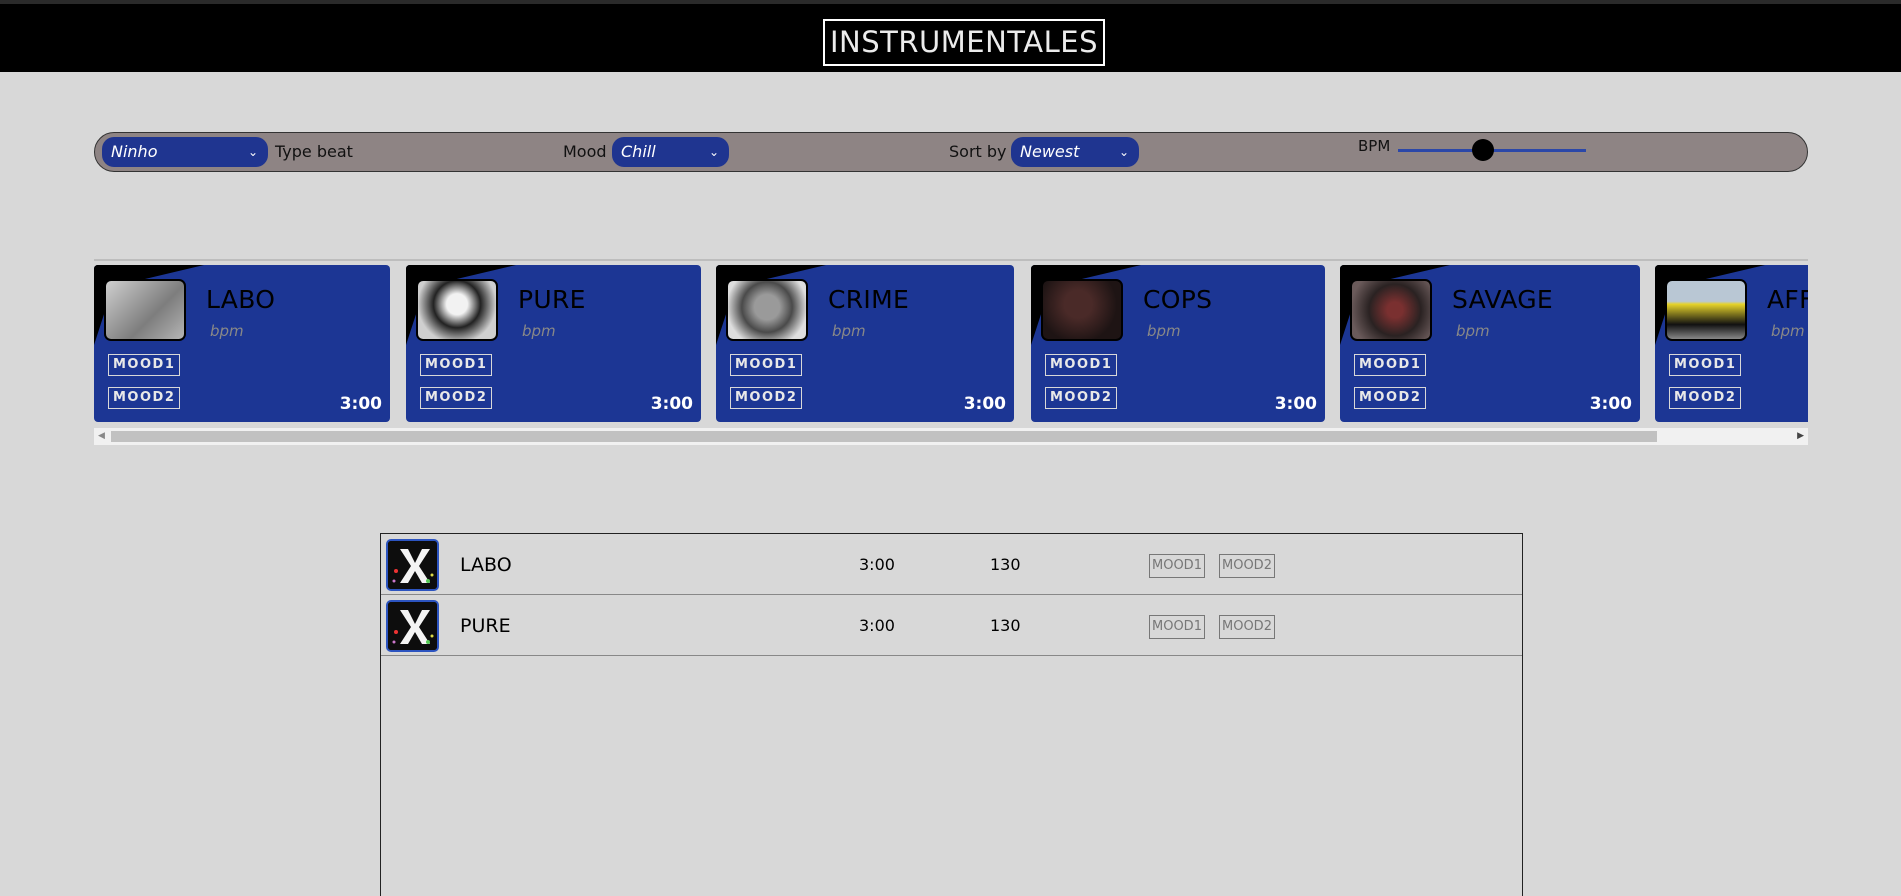  Describe the element at coordinates (486, 565) in the screenshot. I see `track-title: LABO` at that location.